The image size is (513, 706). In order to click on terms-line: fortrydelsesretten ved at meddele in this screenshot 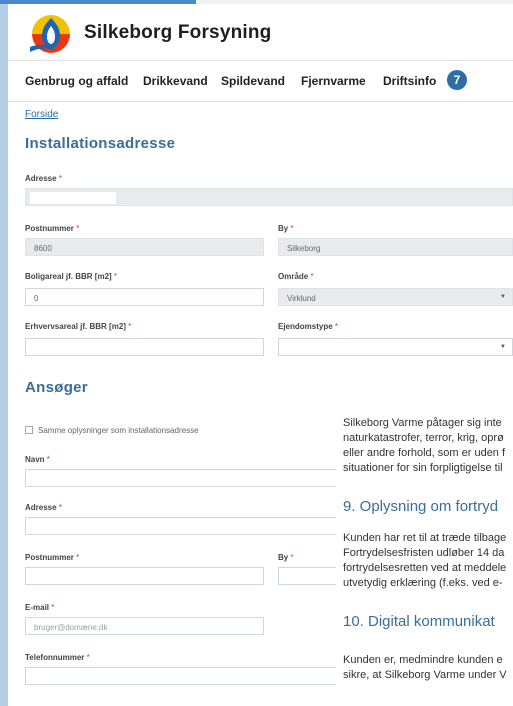, I will do `click(425, 568)`.